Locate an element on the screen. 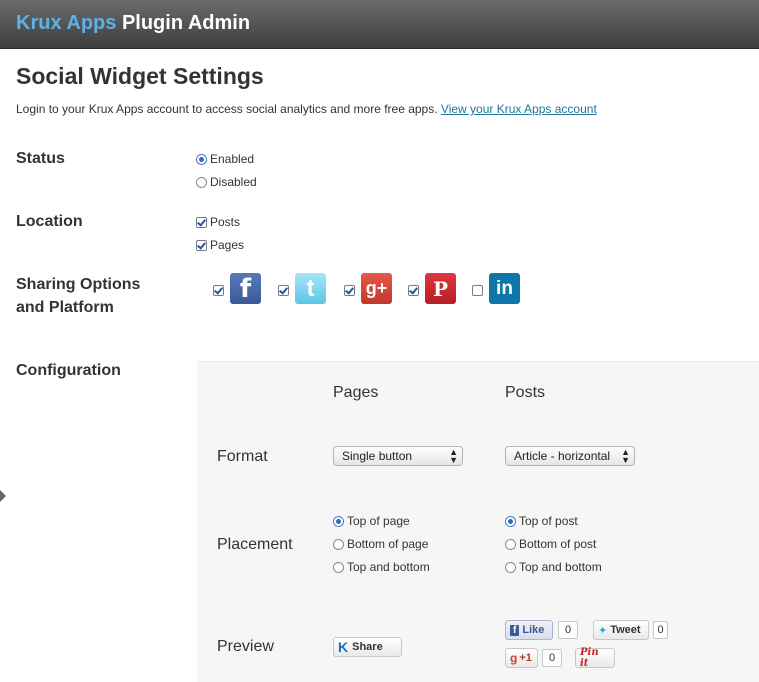  status-enabled-option: Enabled is located at coordinates (225, 159).